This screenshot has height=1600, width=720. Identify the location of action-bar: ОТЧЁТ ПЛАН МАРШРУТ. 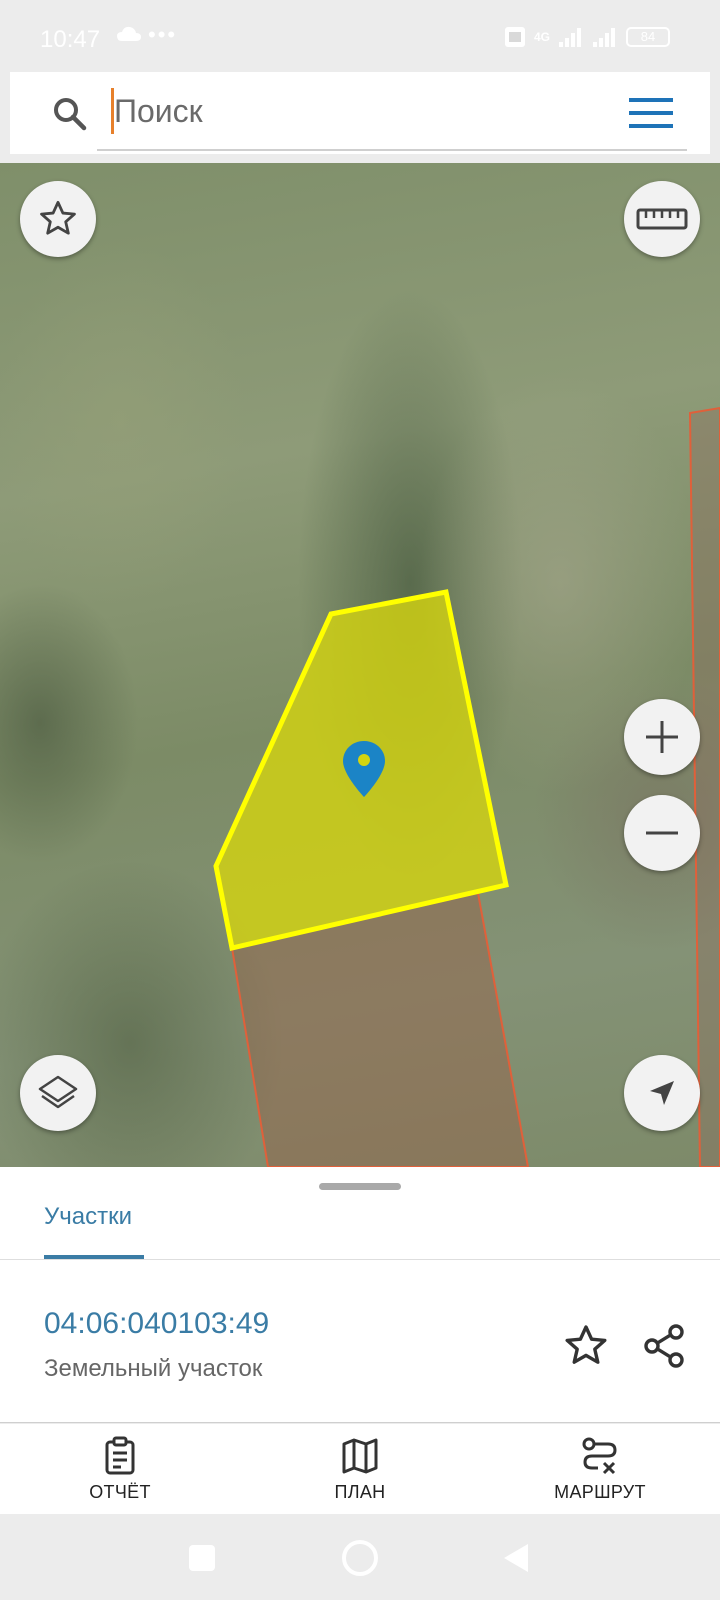
(360, 1469).